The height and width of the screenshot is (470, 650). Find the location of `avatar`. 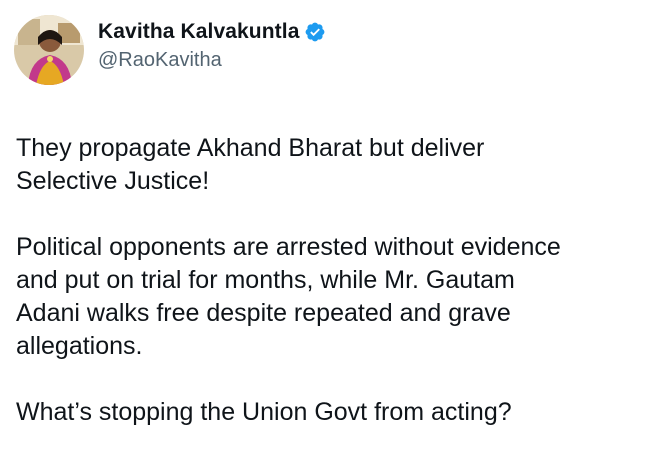

avatar is located at coordinates (49, 50).